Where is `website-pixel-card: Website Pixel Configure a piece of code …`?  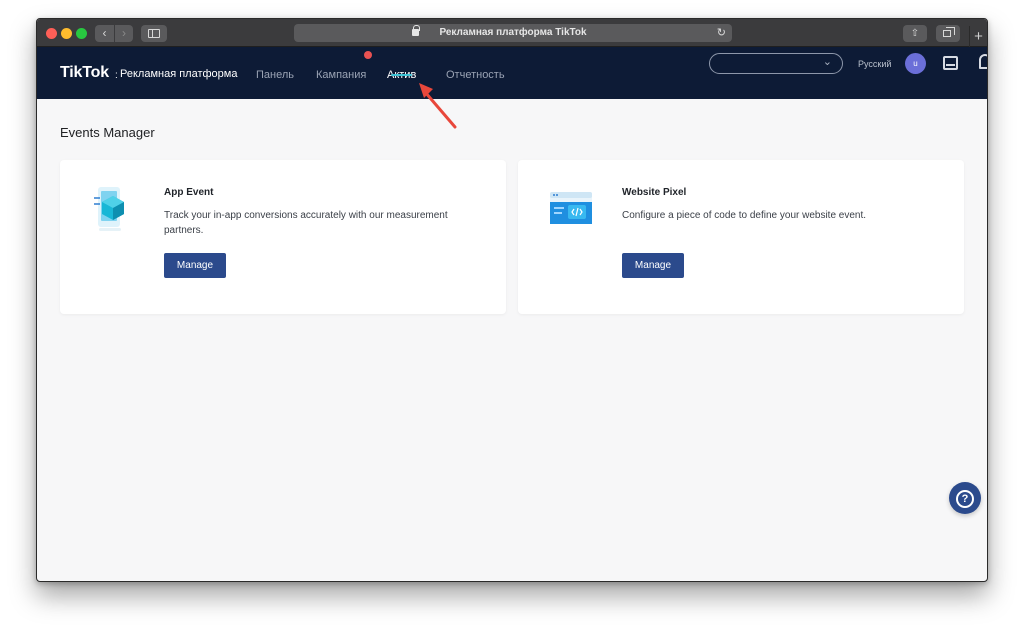 website-pixel-card: Website Pixel Configure a piece of code … is located at coordinates (741, 237).